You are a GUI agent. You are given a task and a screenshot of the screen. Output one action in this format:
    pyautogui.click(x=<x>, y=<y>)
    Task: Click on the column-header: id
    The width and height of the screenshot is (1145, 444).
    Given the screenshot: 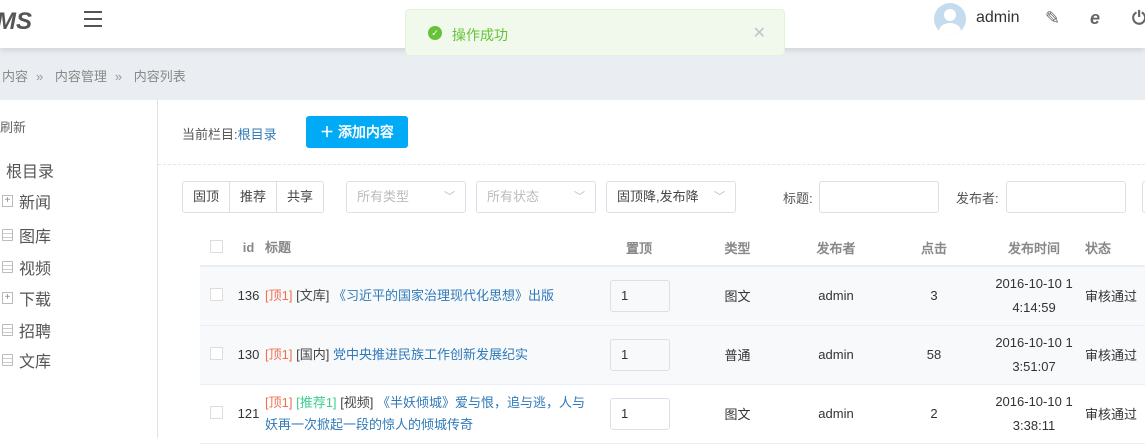 What is the action you would take?
    pyautogui.click(x=248, y=248)
    